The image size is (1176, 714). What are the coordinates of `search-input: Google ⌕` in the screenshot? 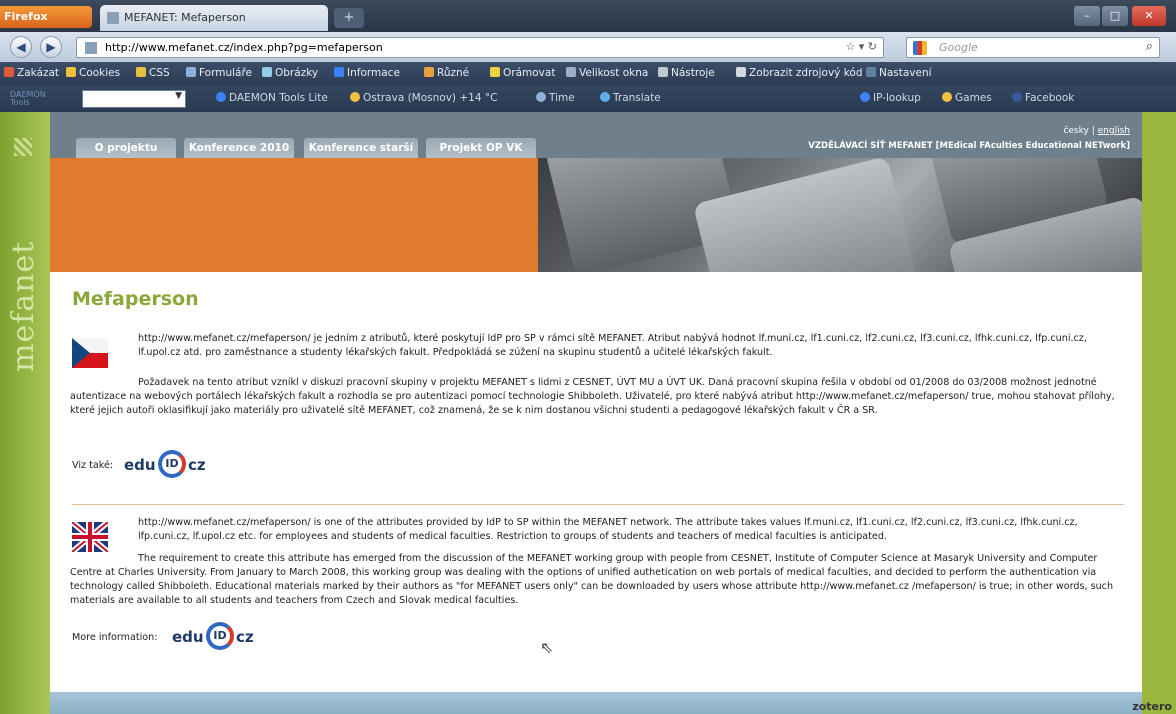 It's located at (1033, 47).